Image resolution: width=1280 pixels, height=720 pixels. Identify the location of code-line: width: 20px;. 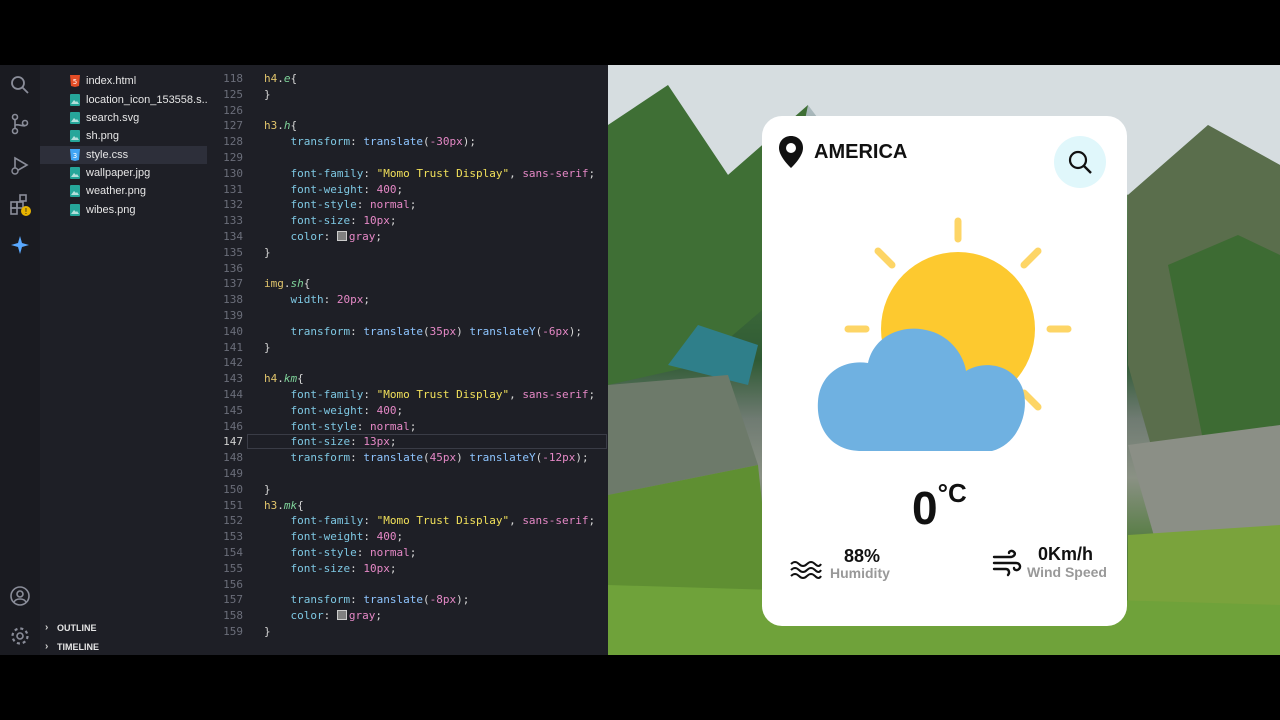
(317, 299).